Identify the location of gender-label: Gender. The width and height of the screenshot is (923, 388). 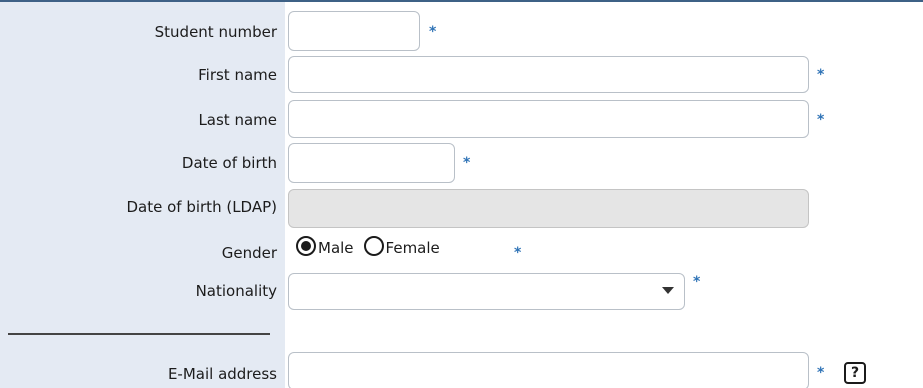
(249, 253).